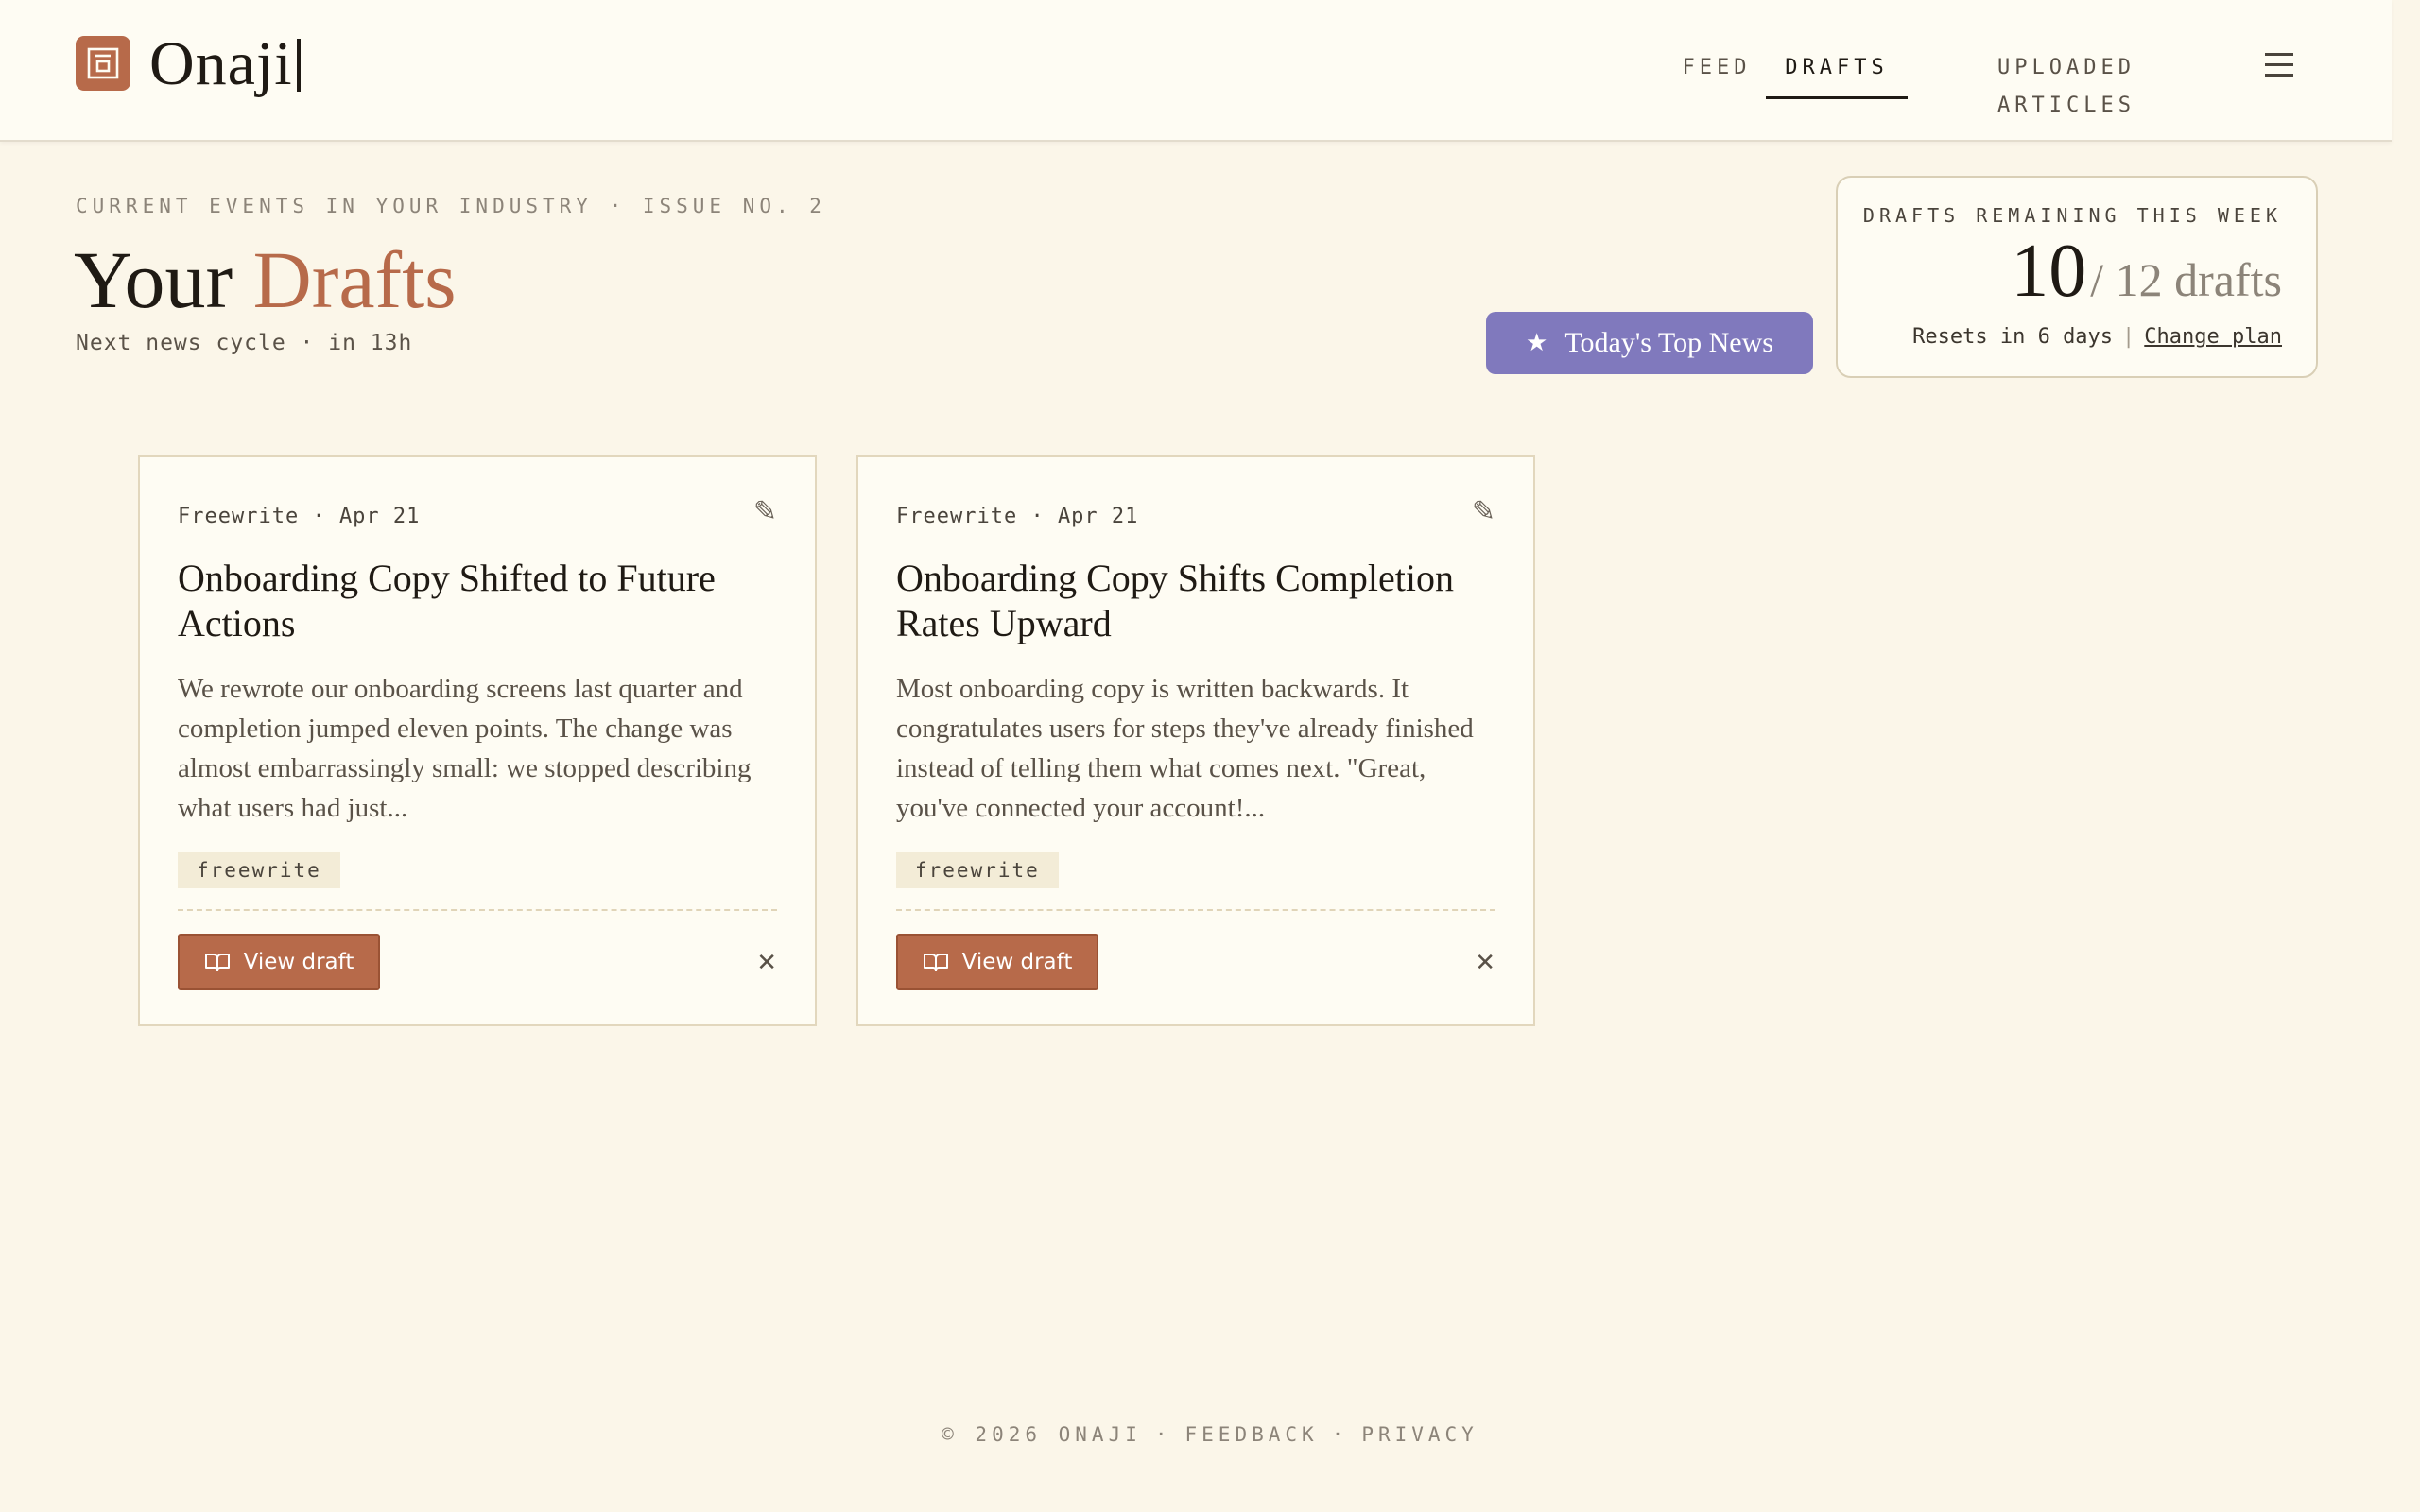 The height and width of the screenshot is (1512, 2420). I want to click on top-header: Onaji FEED DRAFTS UPLOADED ARTICLES, so click(1196, 71).